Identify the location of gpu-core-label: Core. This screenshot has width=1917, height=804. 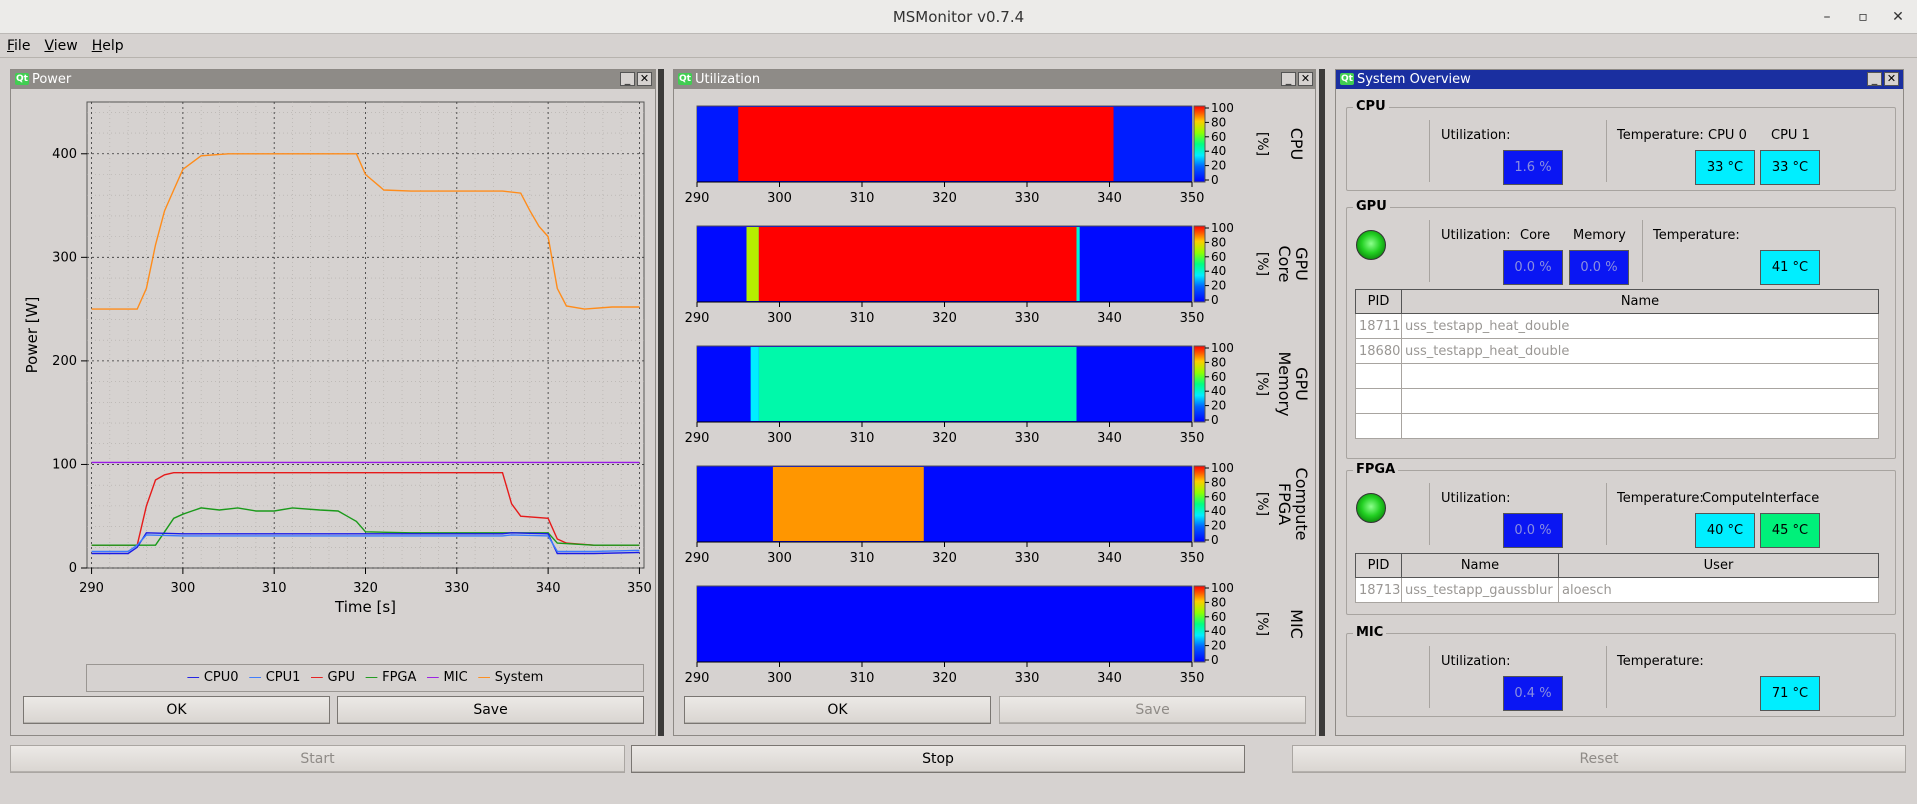
(1535, 235).